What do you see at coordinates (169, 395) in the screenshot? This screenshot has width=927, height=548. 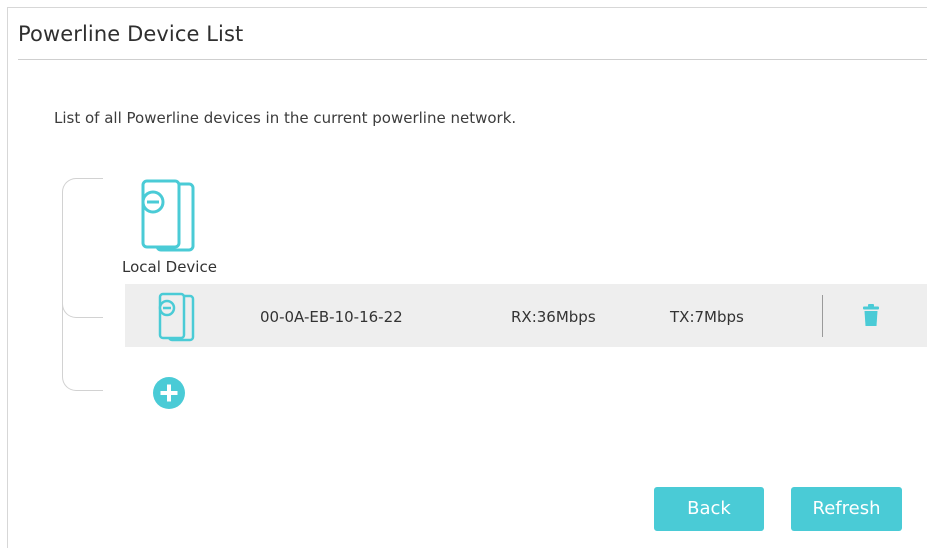 I see `plus-circle-icon` at bounding box center [169, 395].